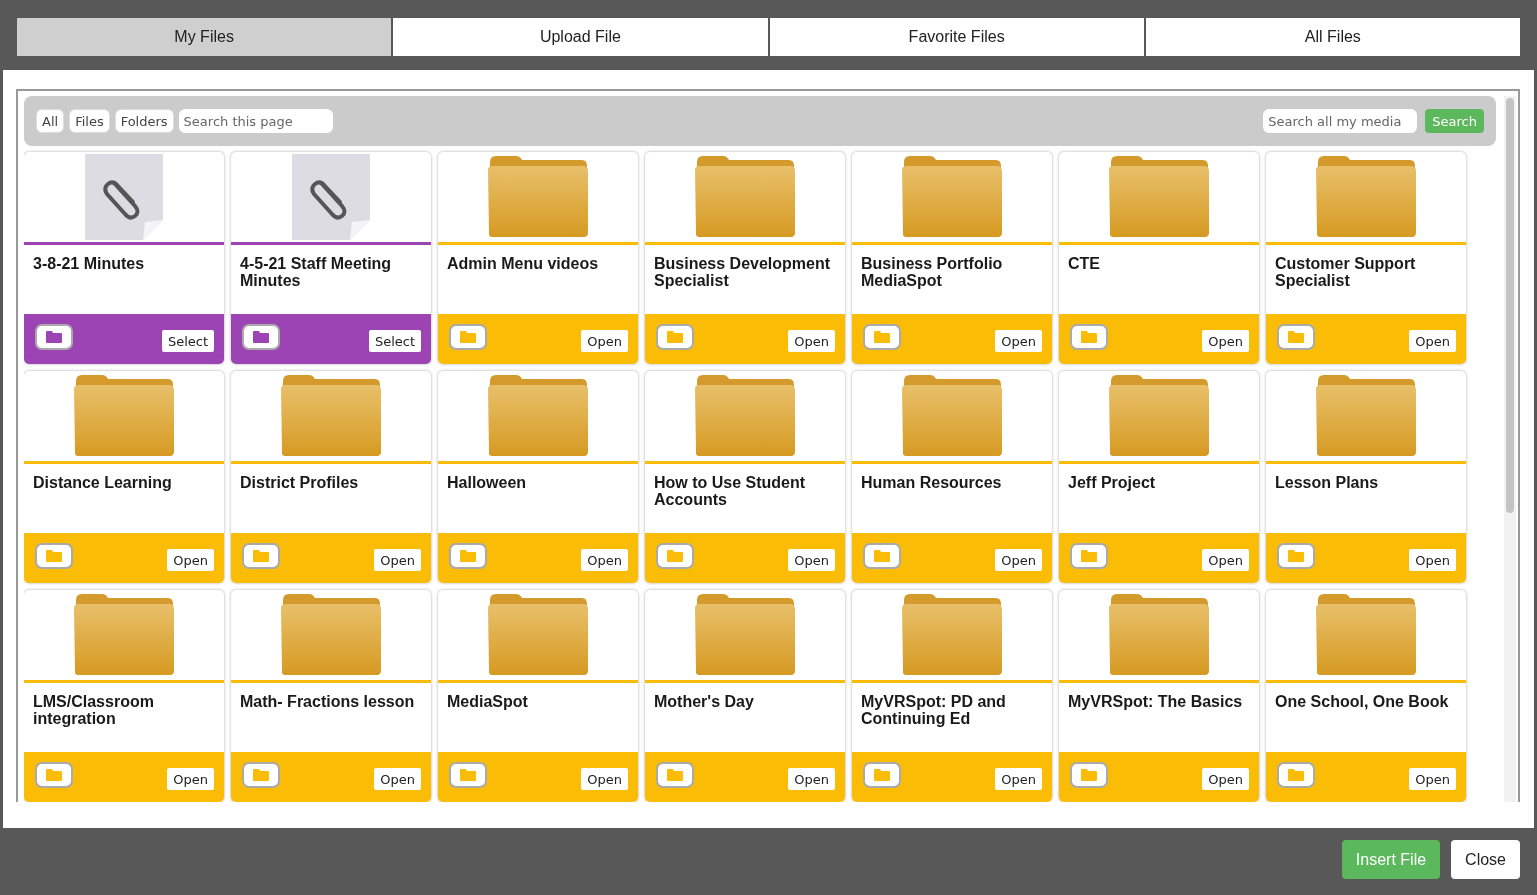 This screenshot has width=1537, height=895. Describe the element at coordinates (124, 258) in the screenshot. I see `media-card: 3-8-21 Minutes Select` at that location.